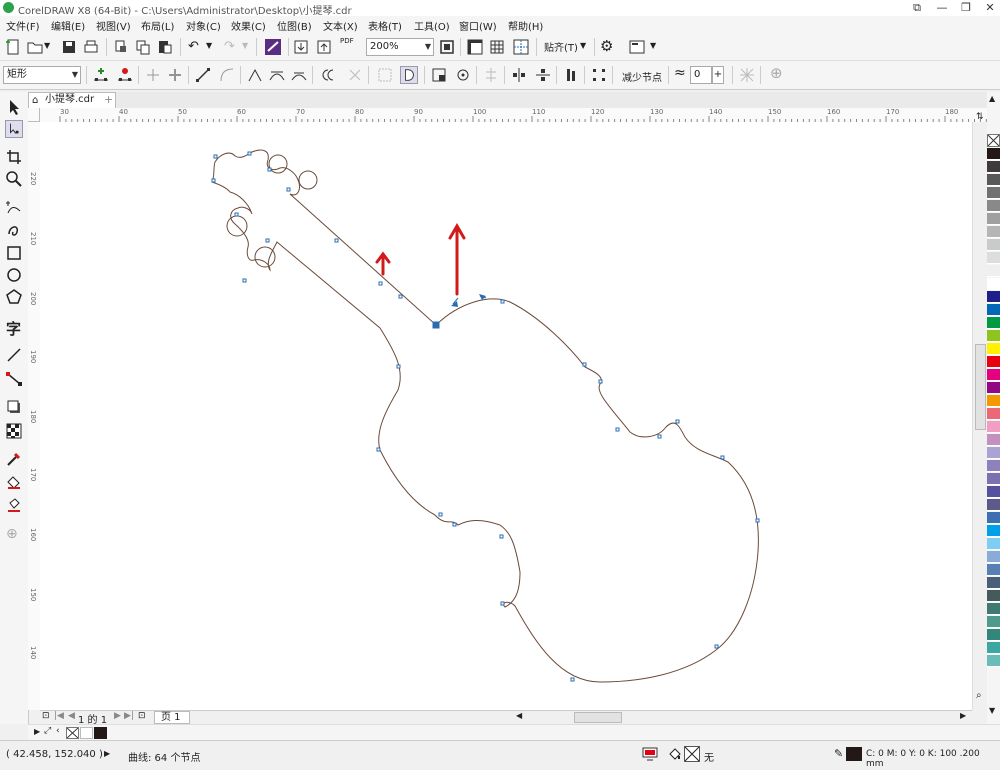 The height and width of the screenshot is (770, 1000). Describe the element at coordinates (447, 47) in the screenshot. I see `full-screen-icon` at that location.